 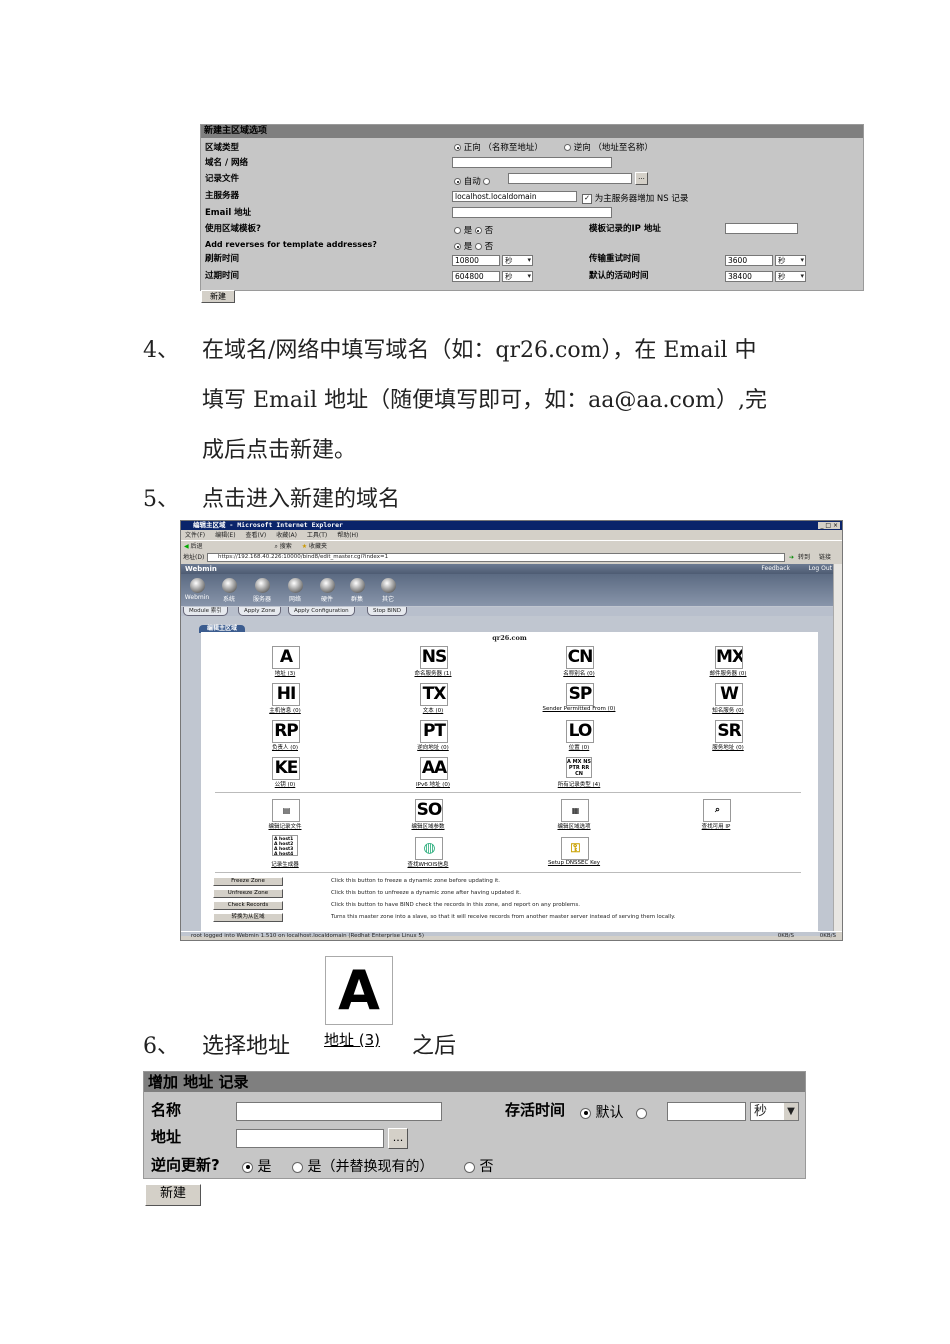 What do you see at coordinates (248, 893) in the screenshot?
I see `unfreeze-zone-button: Unfreeze Zone` at bounding box center [248, 893].